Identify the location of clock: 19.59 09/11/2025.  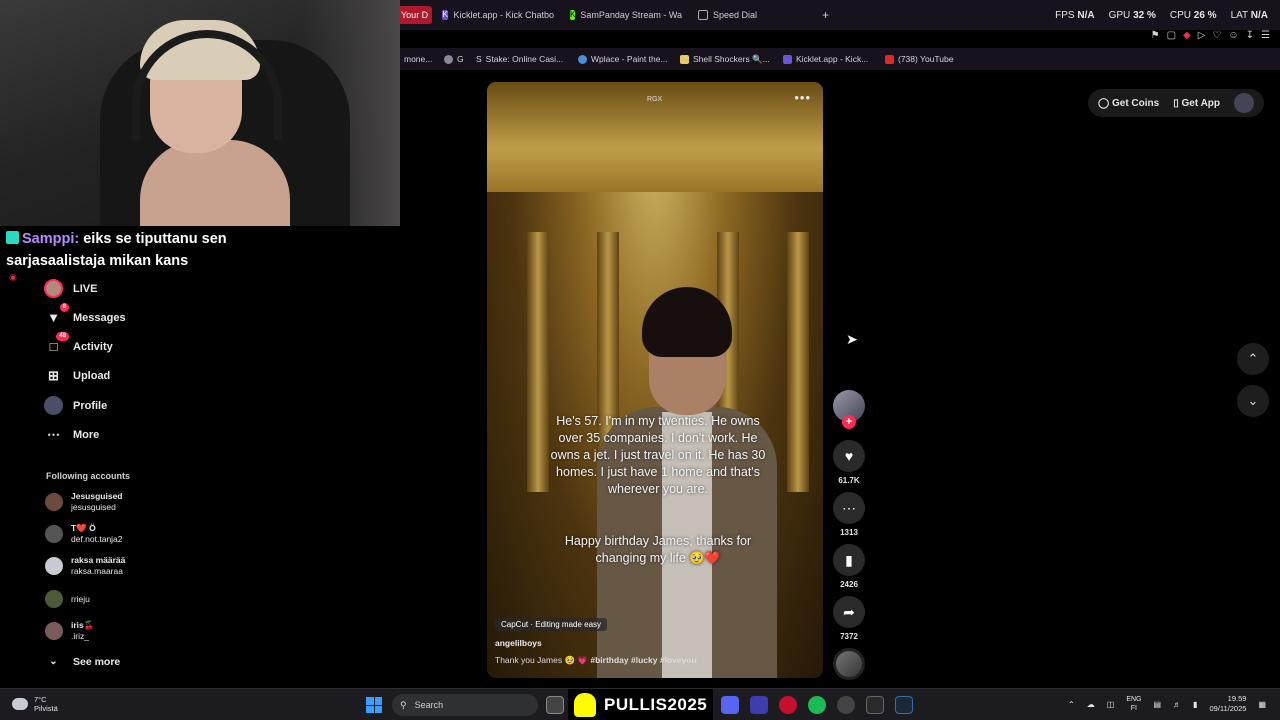
(1227, 704).